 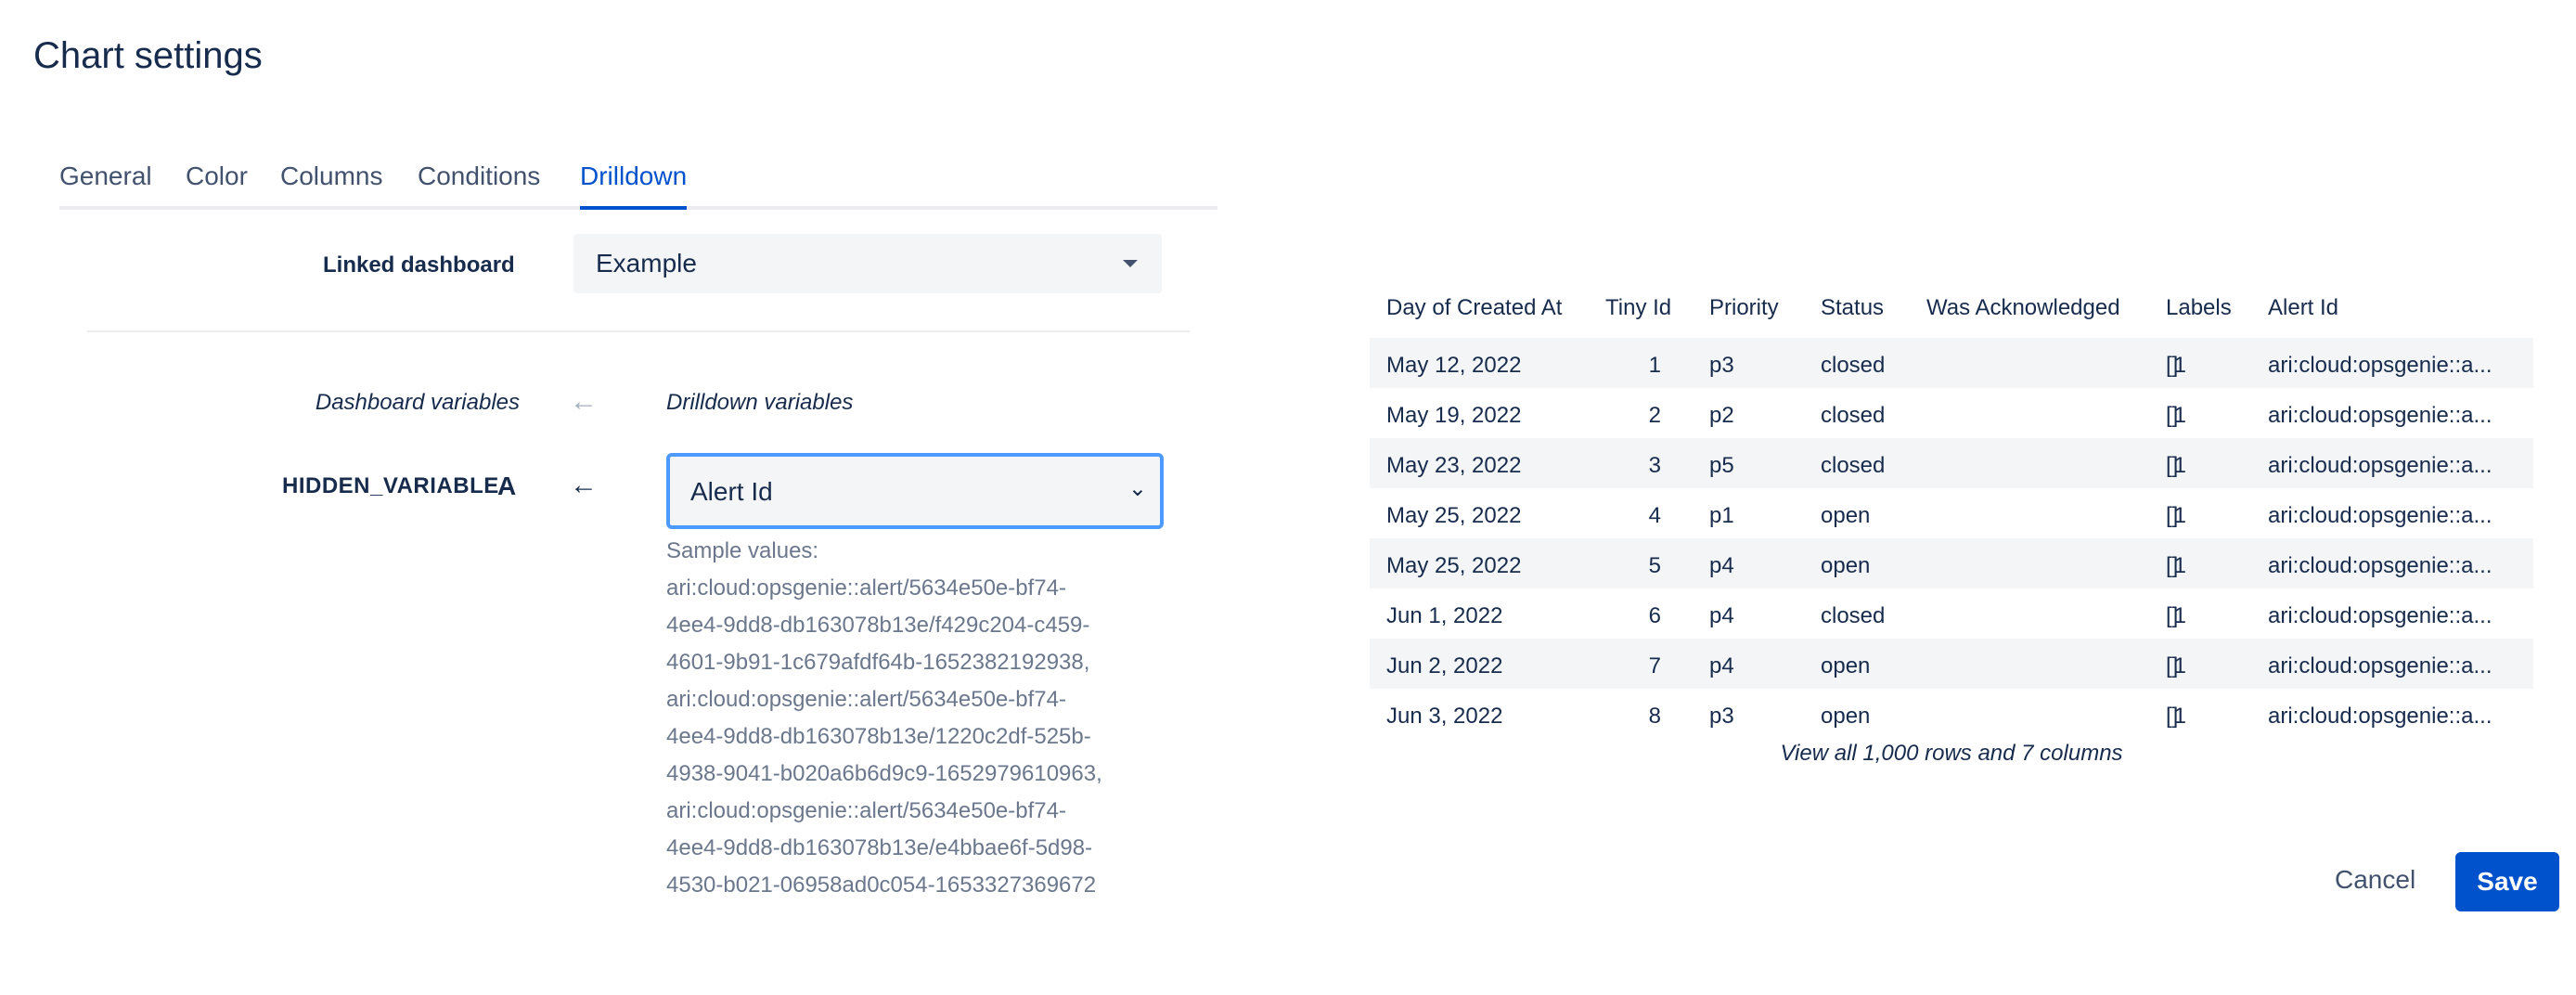 What do you see at coordinates (2199, 307) in the screenshot?
I see `column-header: Labels` at bounding box center [2199, 307].